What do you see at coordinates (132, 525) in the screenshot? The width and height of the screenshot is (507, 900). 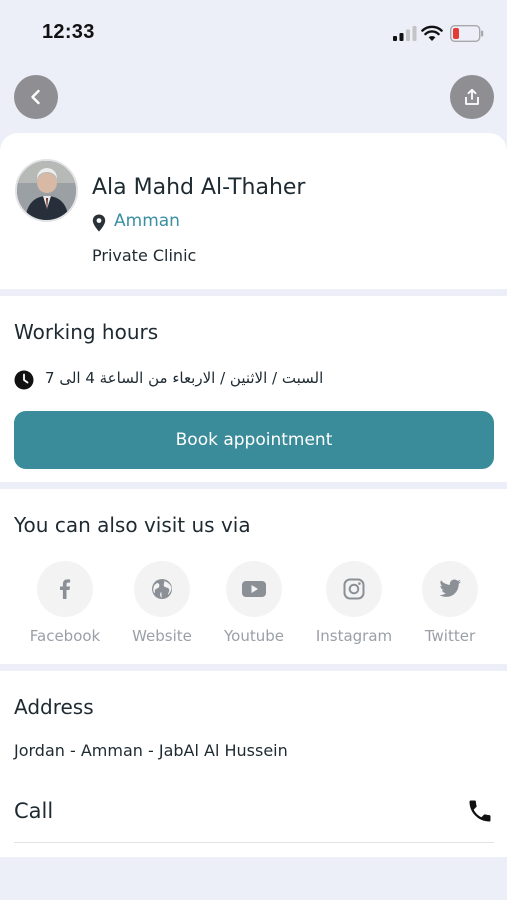 I see `social-section-title: You can also visit us via` at bounding box center [132, 525].